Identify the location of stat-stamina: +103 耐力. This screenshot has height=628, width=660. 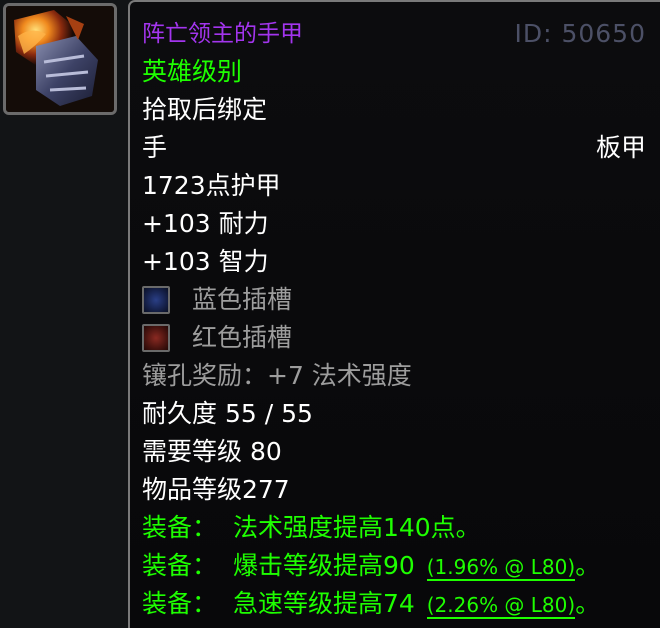
(205, 223).